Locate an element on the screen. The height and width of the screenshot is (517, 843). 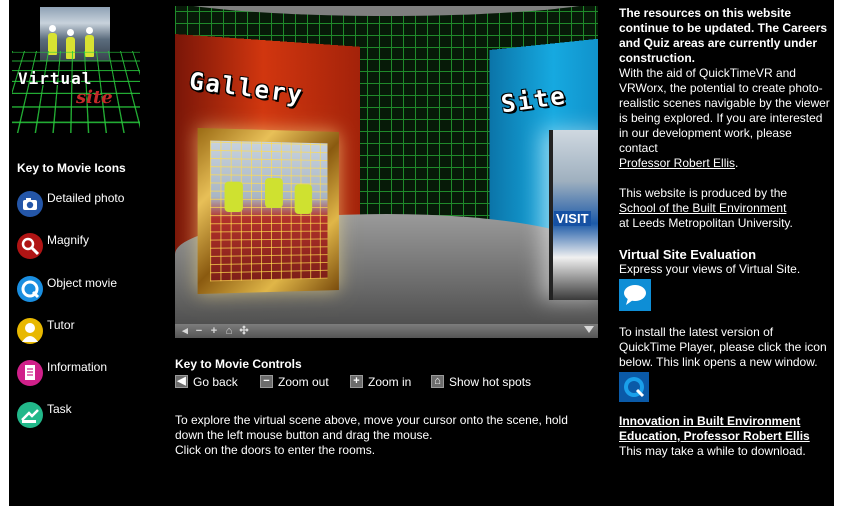
icon-key-label: Information is located at coordinates (77, 367).